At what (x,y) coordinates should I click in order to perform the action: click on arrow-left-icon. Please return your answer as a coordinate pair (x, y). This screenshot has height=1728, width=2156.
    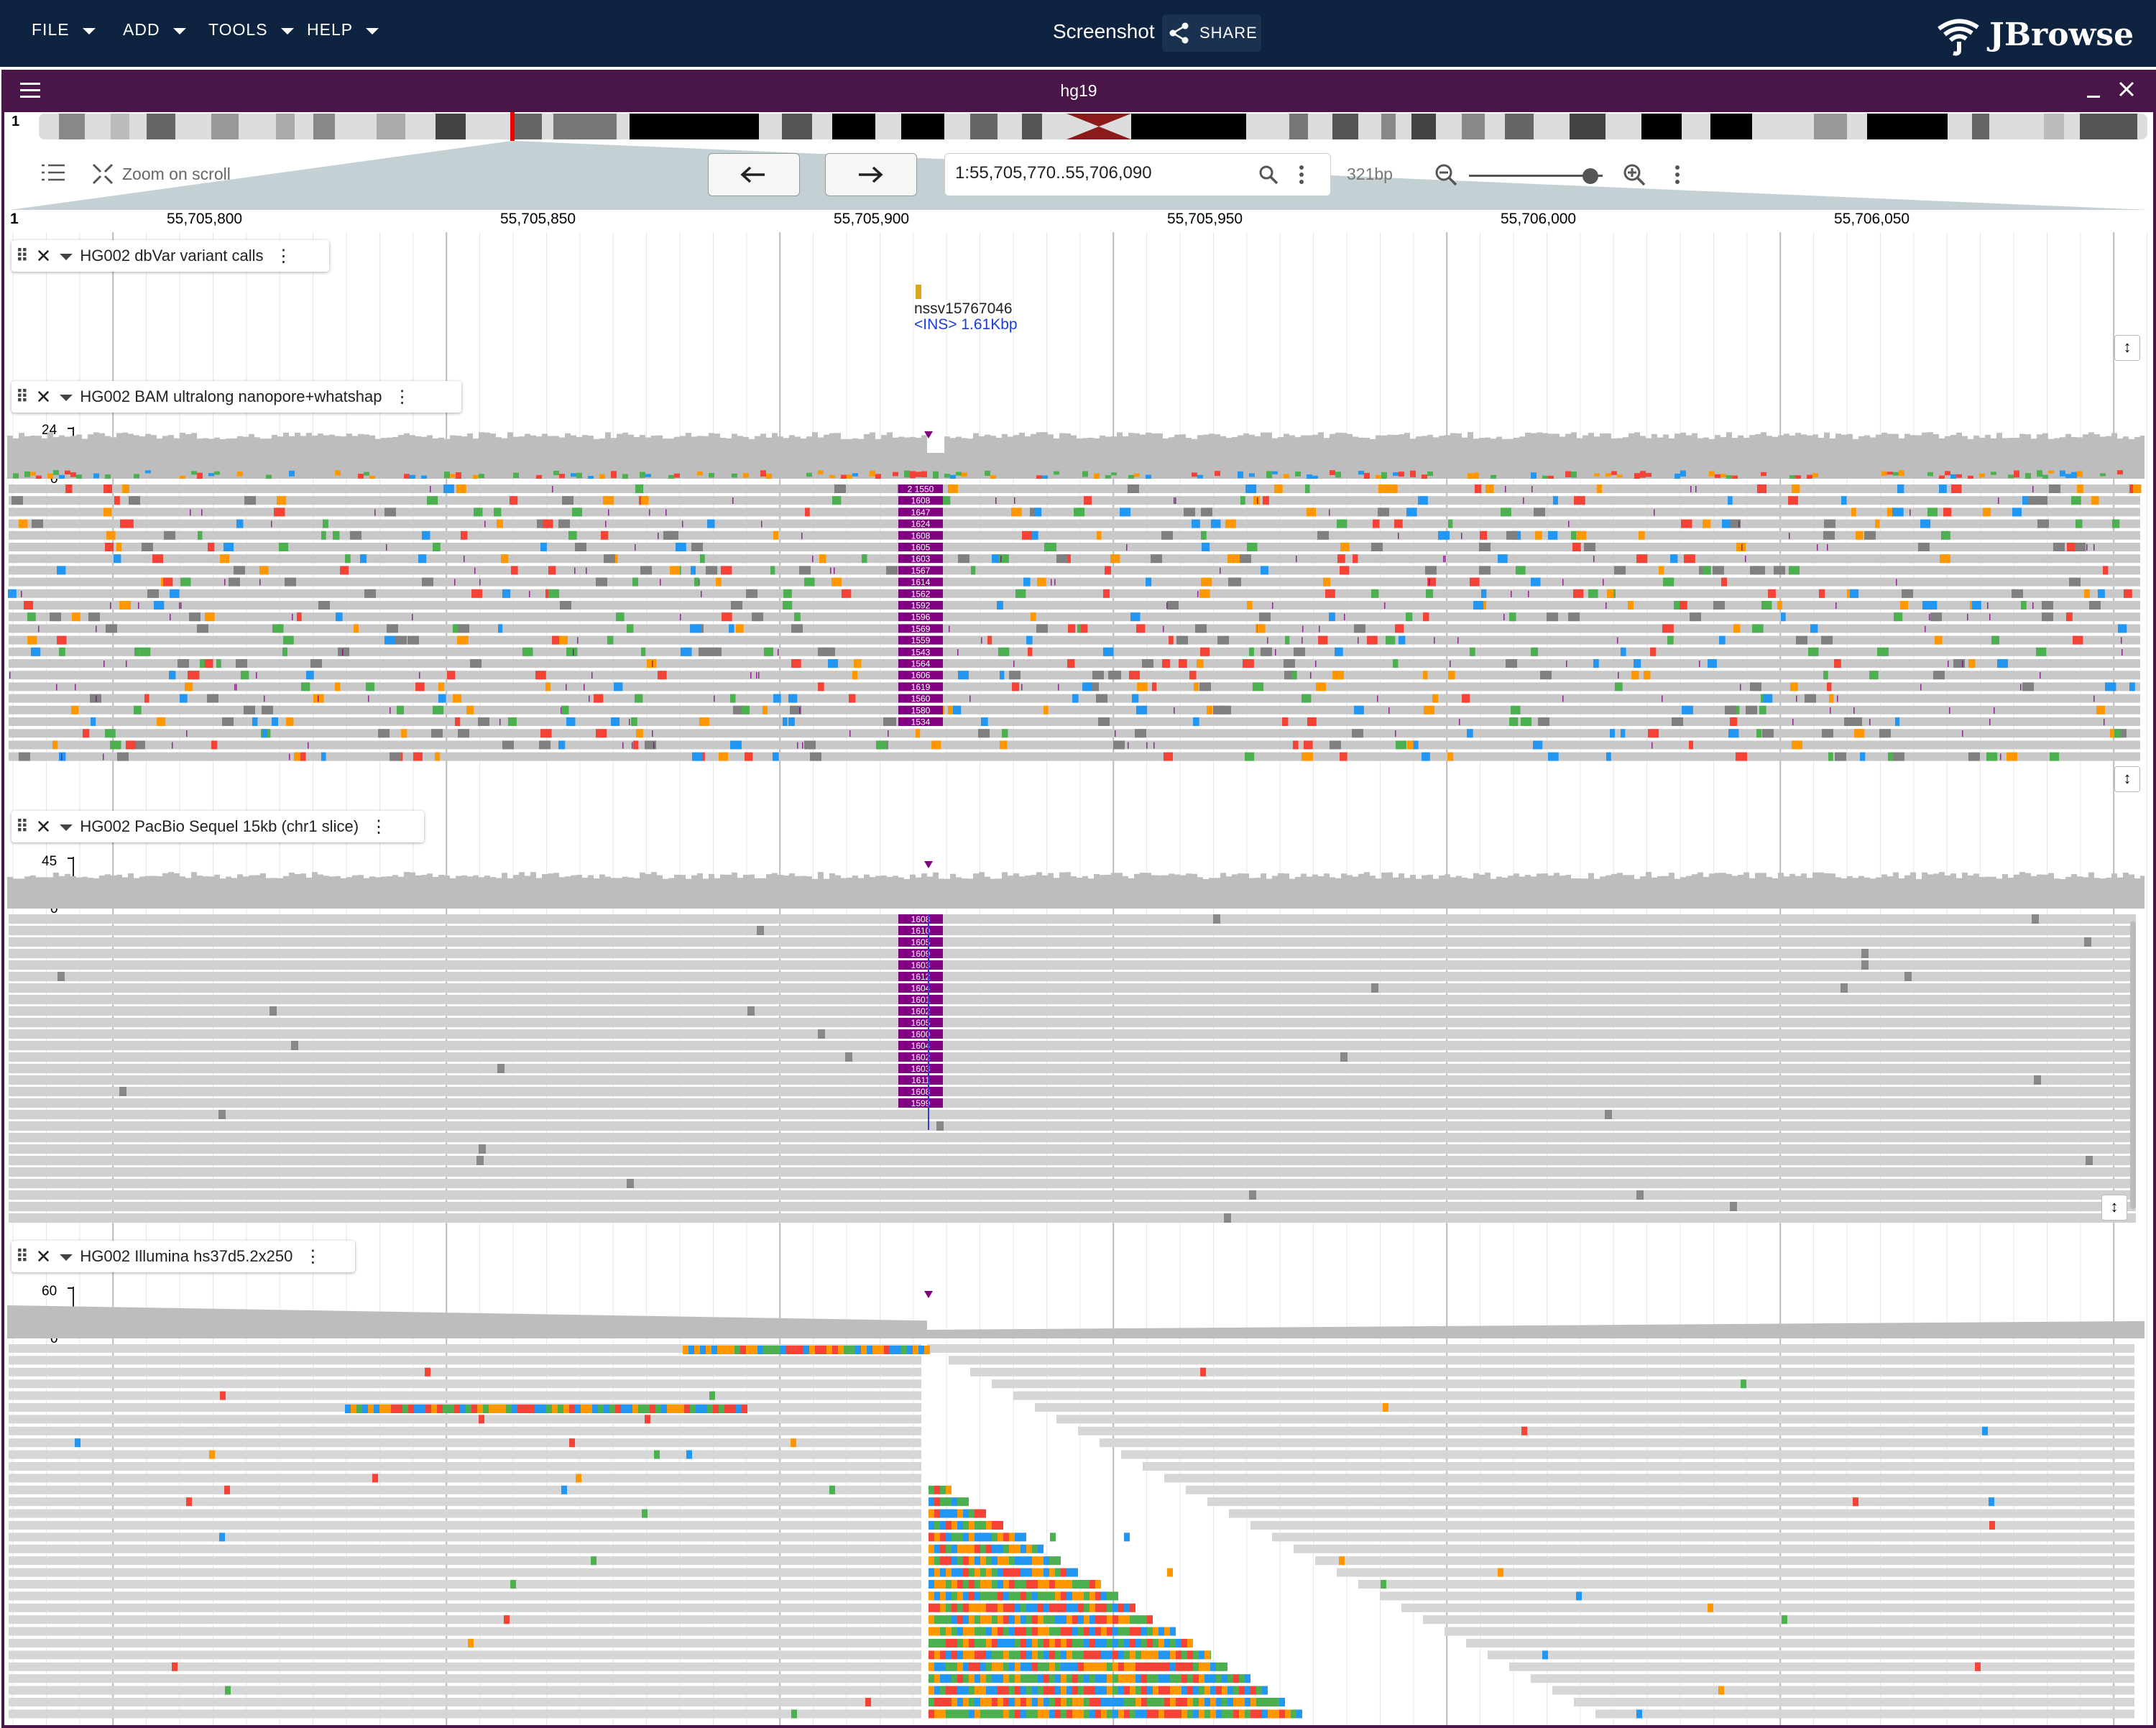
    Looking at the image, I should click on (752, 174).